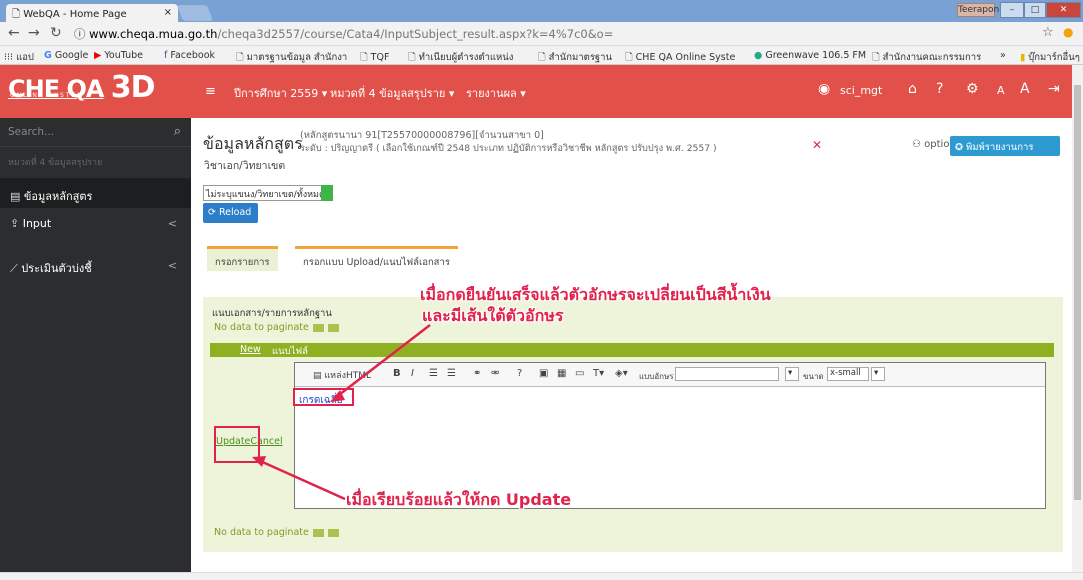  What do you see at coordinates (598, 373) in the screenshot?
I see `text-color-icon: T▾` at bounding box center [598, 373].